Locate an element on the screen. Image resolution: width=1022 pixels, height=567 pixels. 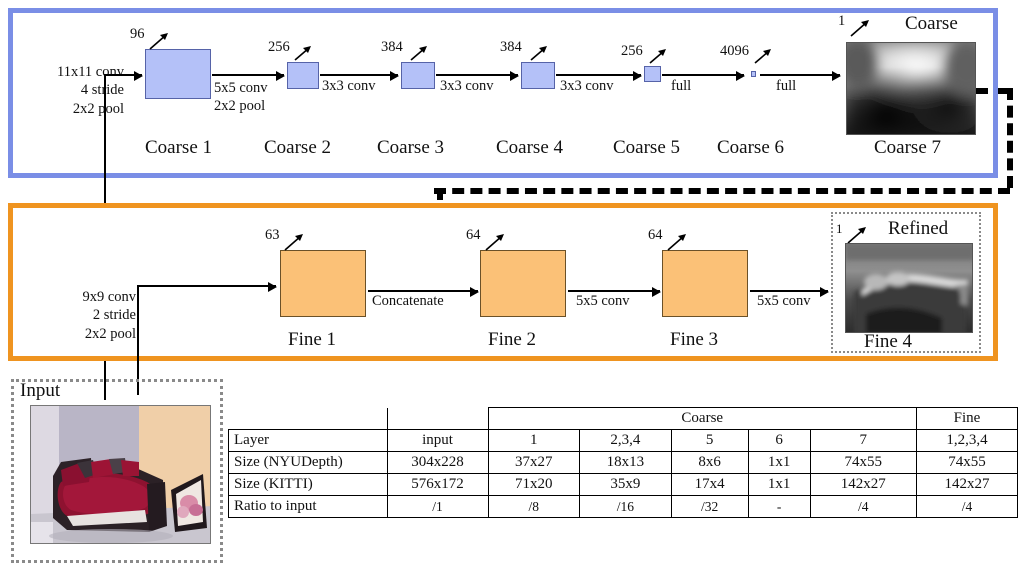
coarse-5-channel-pointer-icon is located at coordinates (657, 56).